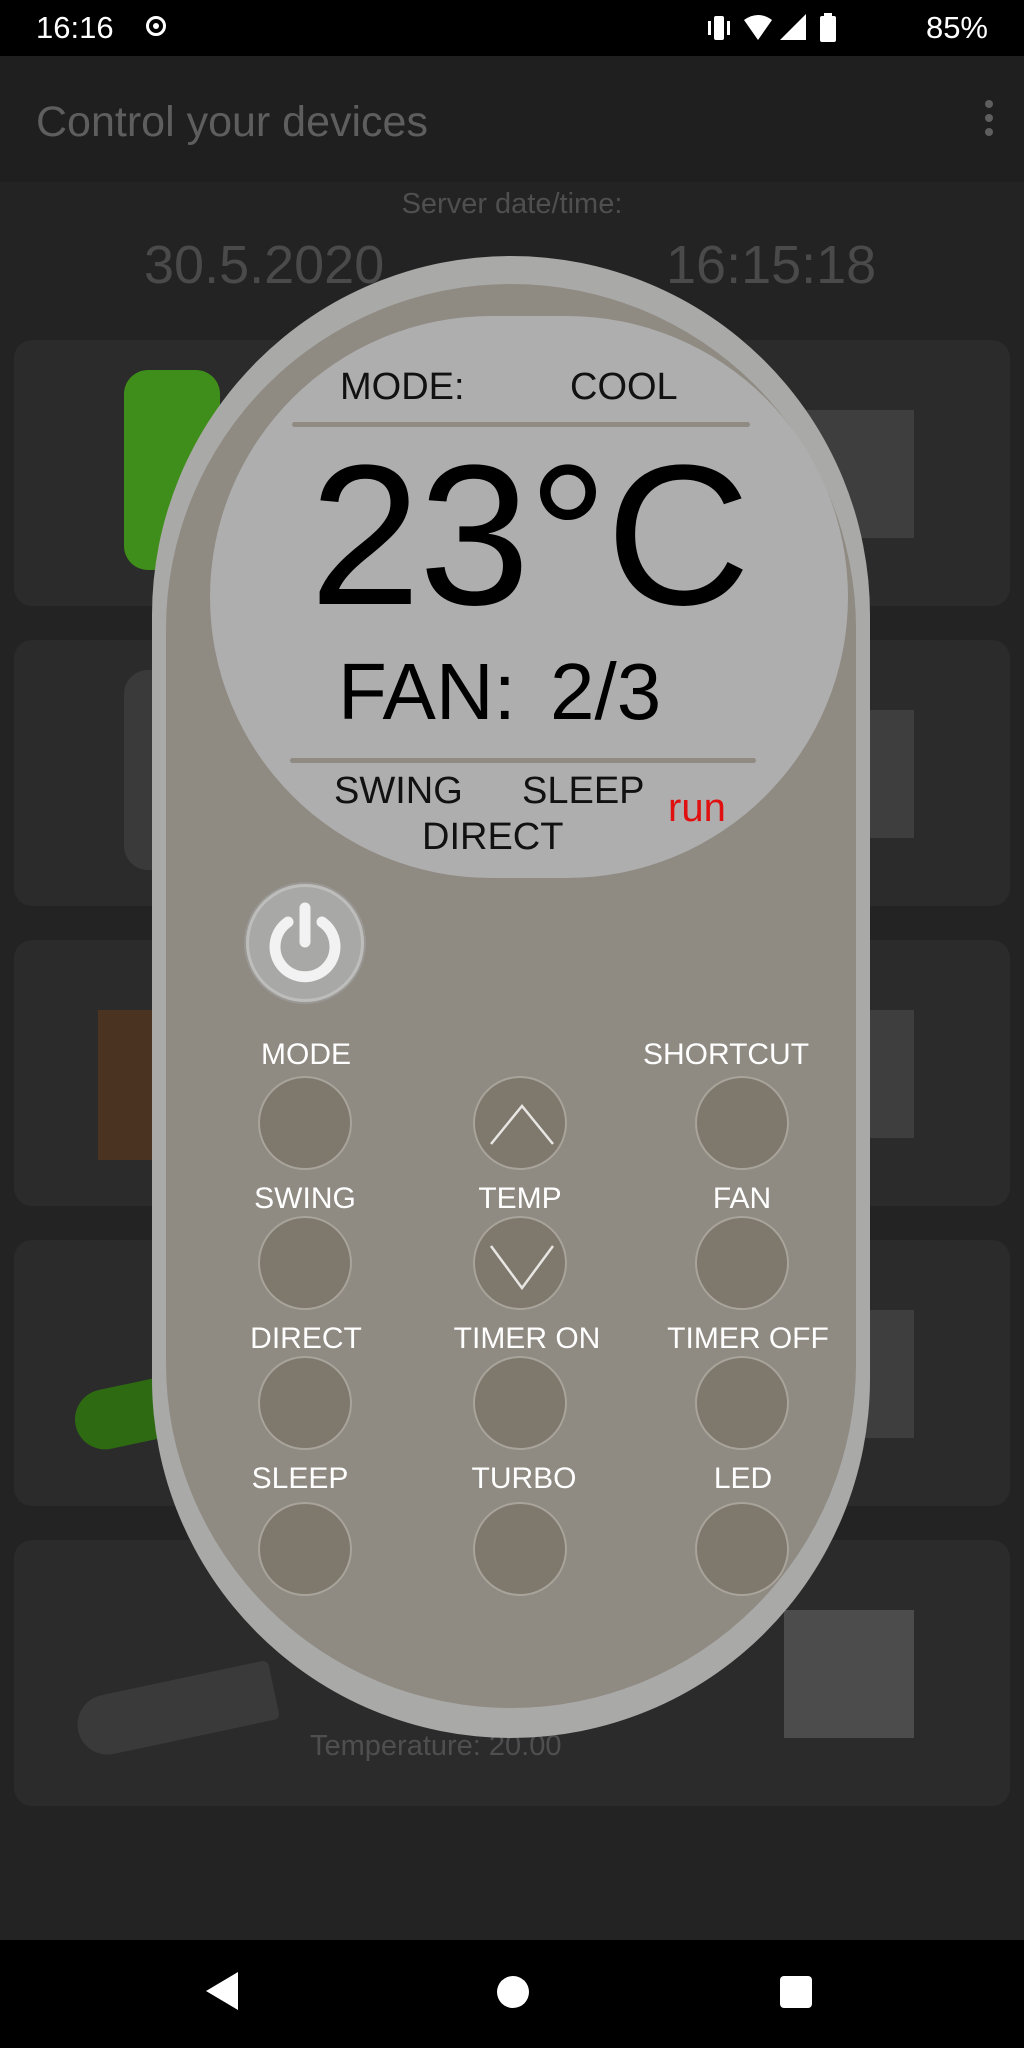  Describe the element at coordinates (748, 1338) in the screenshot. I see `timer-off-button-label: TIMER OFF` at that location.